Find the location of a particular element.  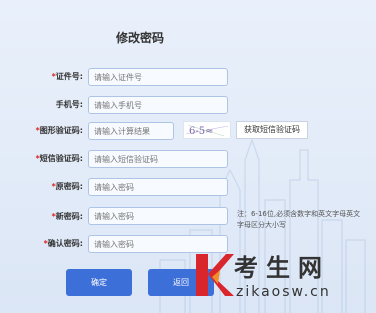

id-number-label: *证件号: is located at coordinates (67, 76).